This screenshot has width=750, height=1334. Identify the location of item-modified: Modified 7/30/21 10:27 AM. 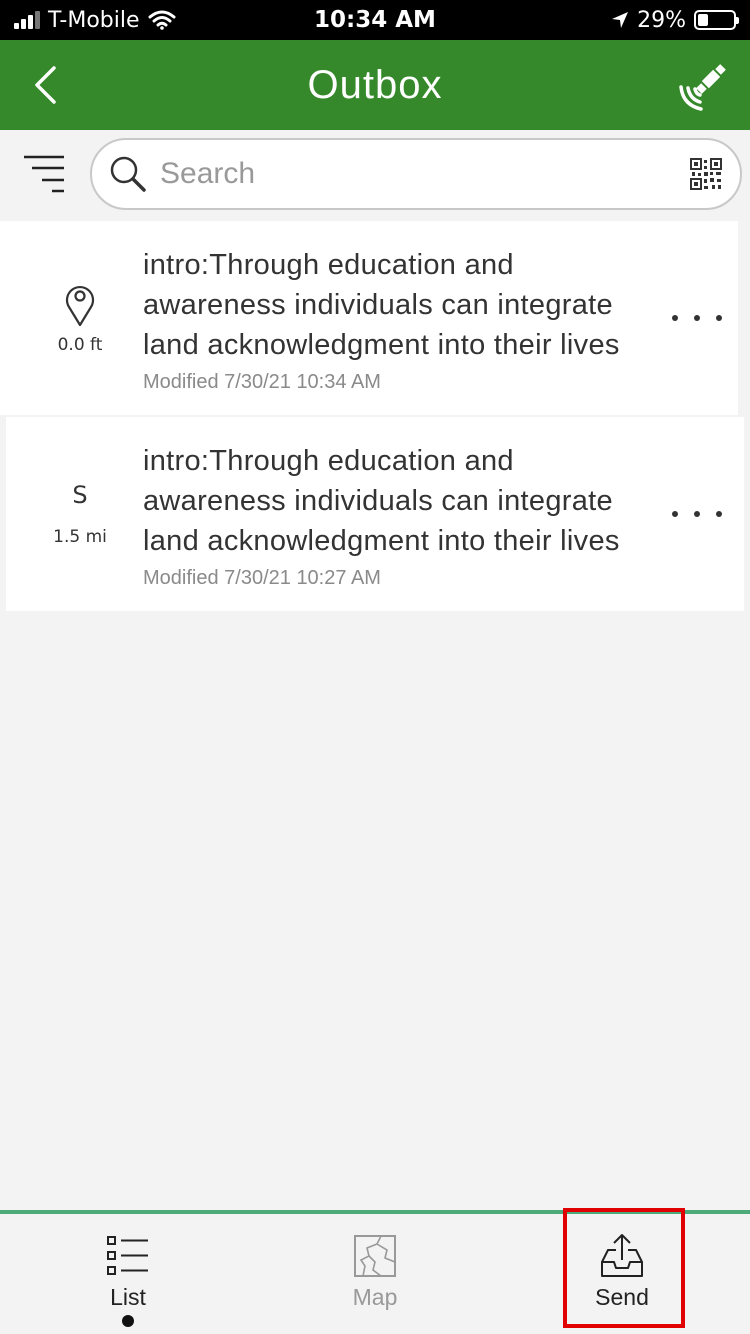
(262, 578).